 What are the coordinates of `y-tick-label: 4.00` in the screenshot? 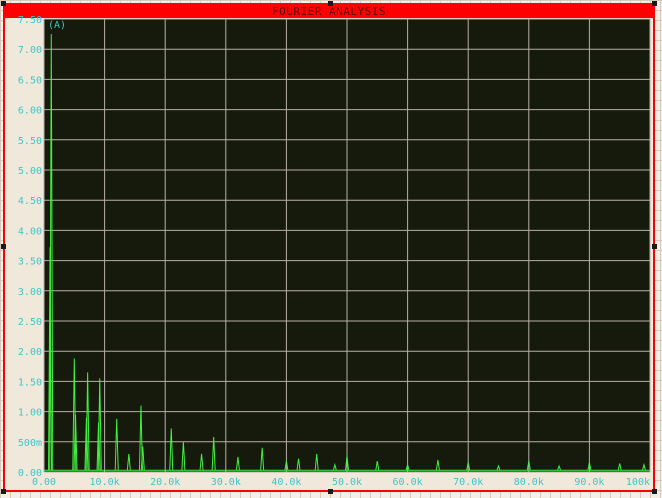 It's located at (30, 231).